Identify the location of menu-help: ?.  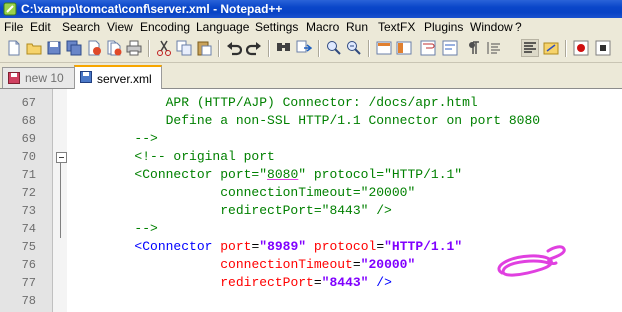
(518, 27).